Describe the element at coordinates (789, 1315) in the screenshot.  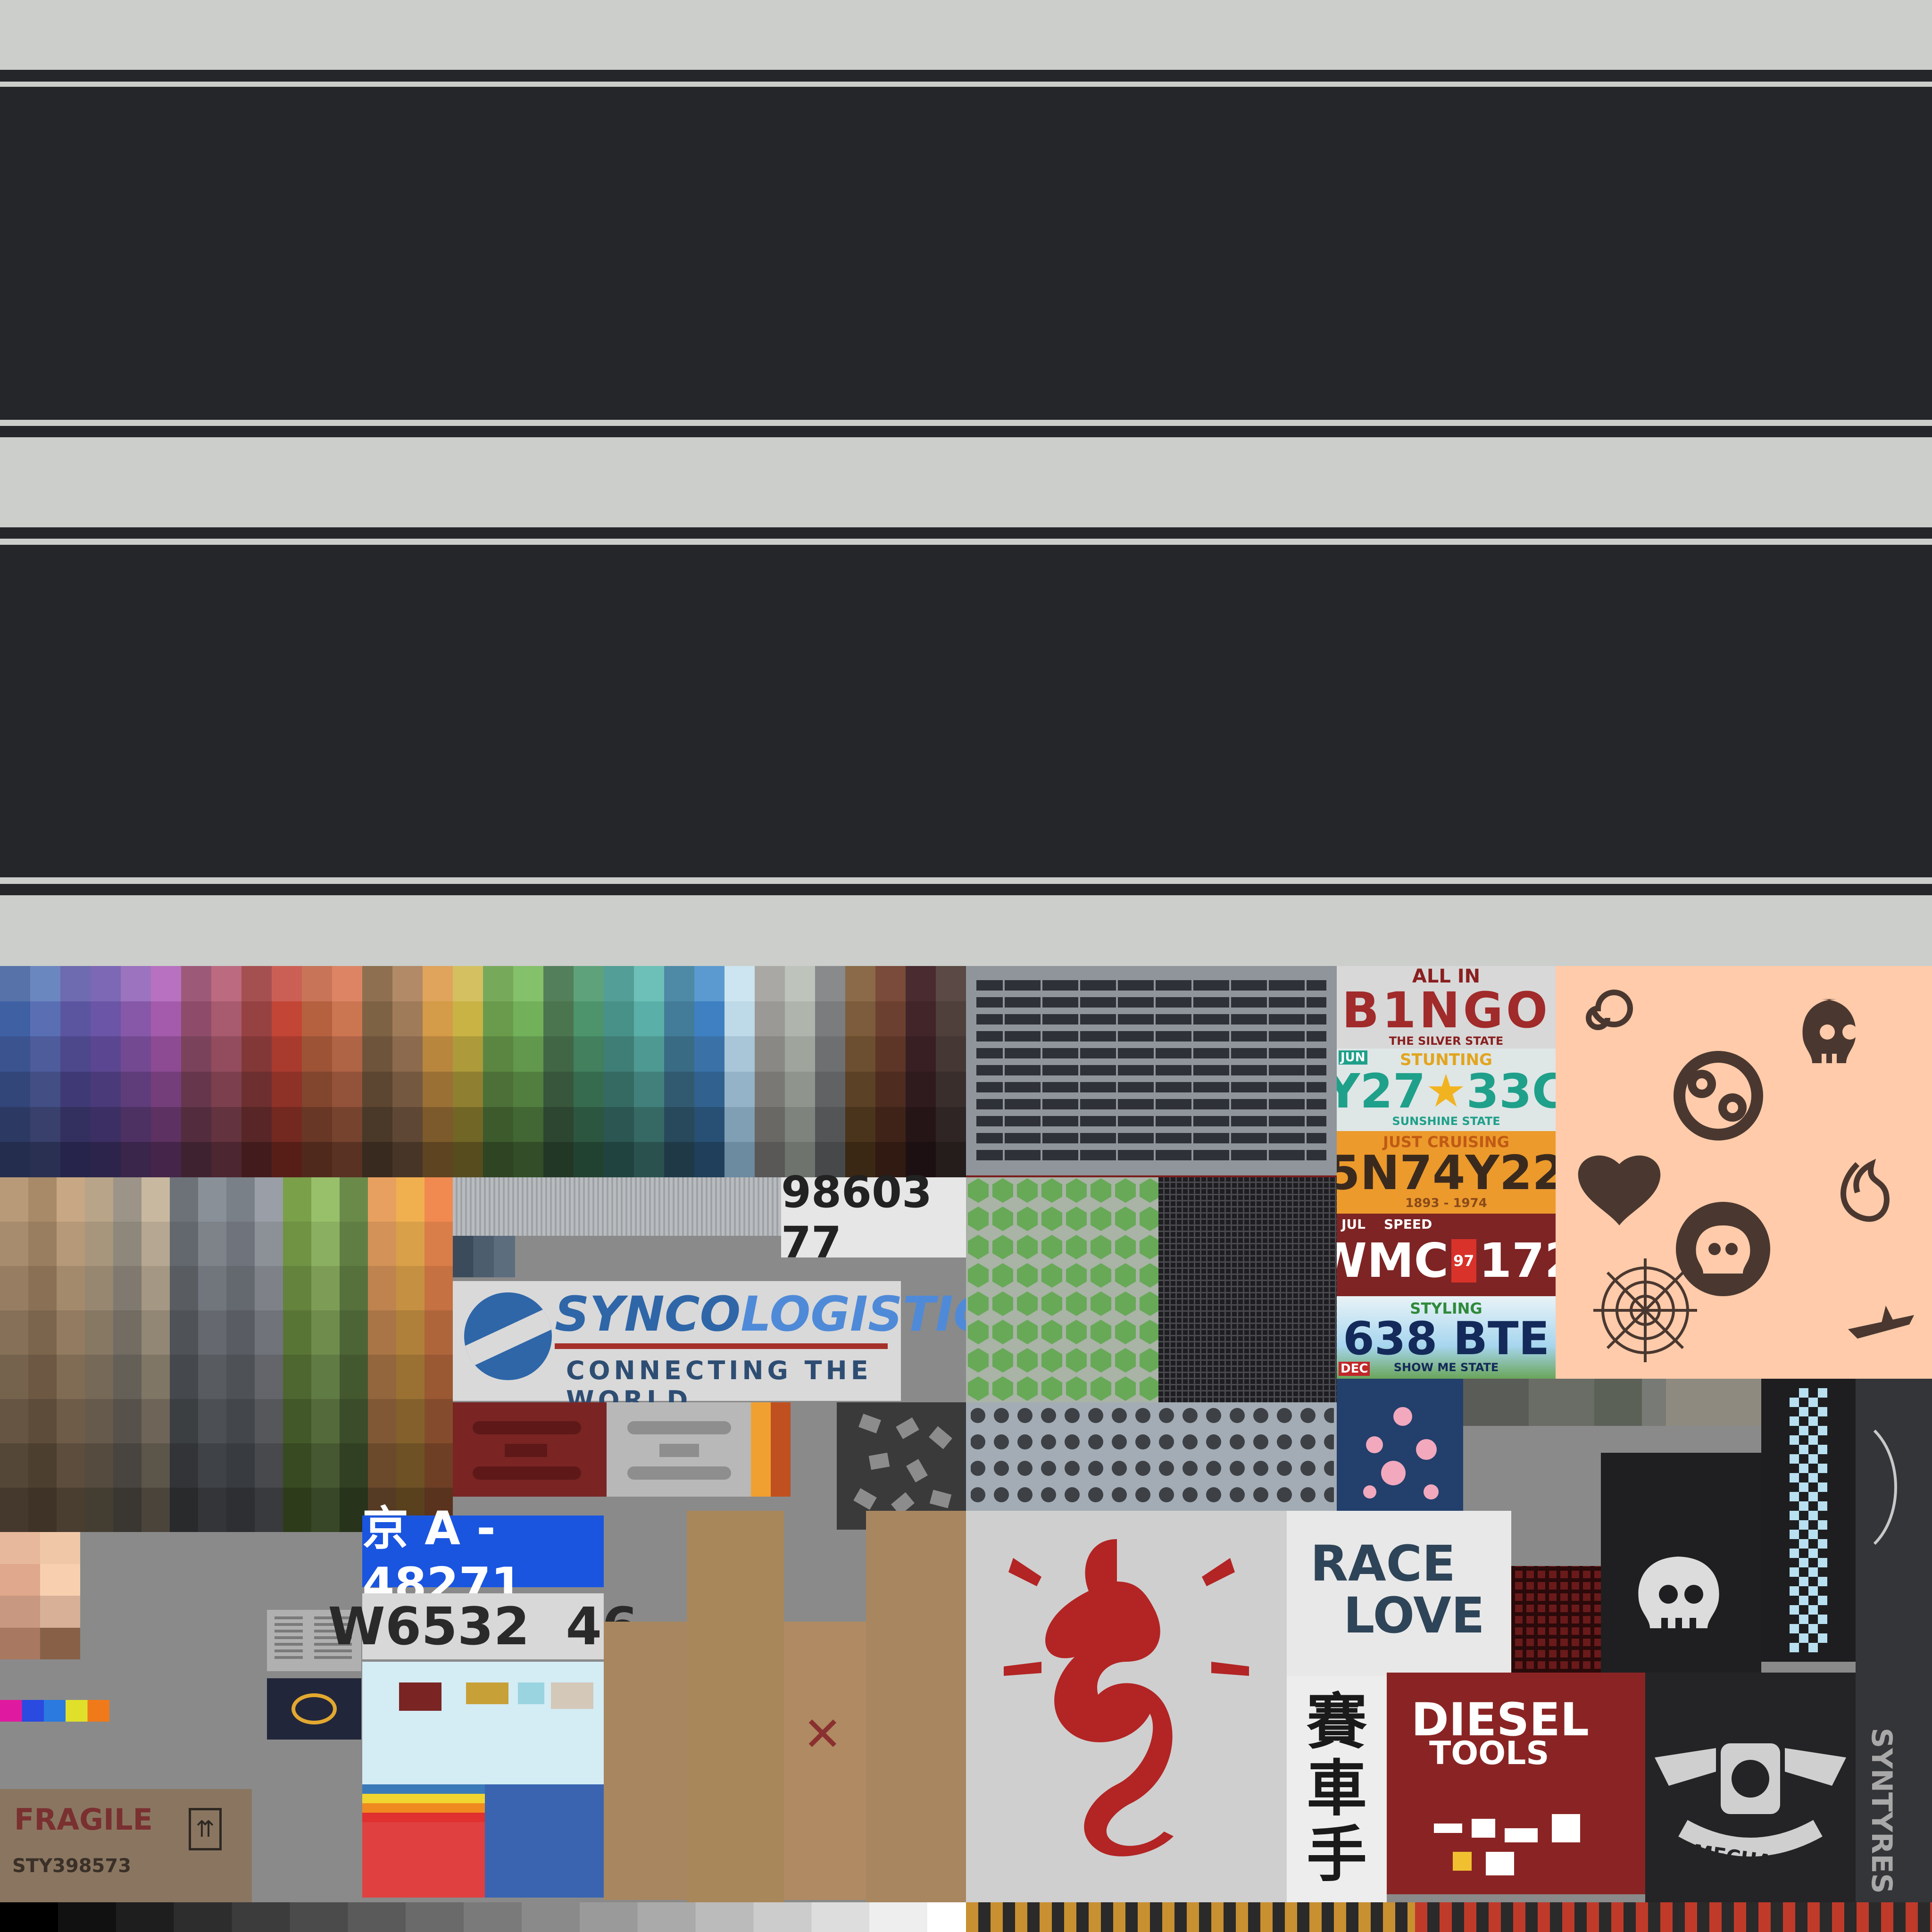
I see `synco-name: SYNCO LOGISTICS` at that location.